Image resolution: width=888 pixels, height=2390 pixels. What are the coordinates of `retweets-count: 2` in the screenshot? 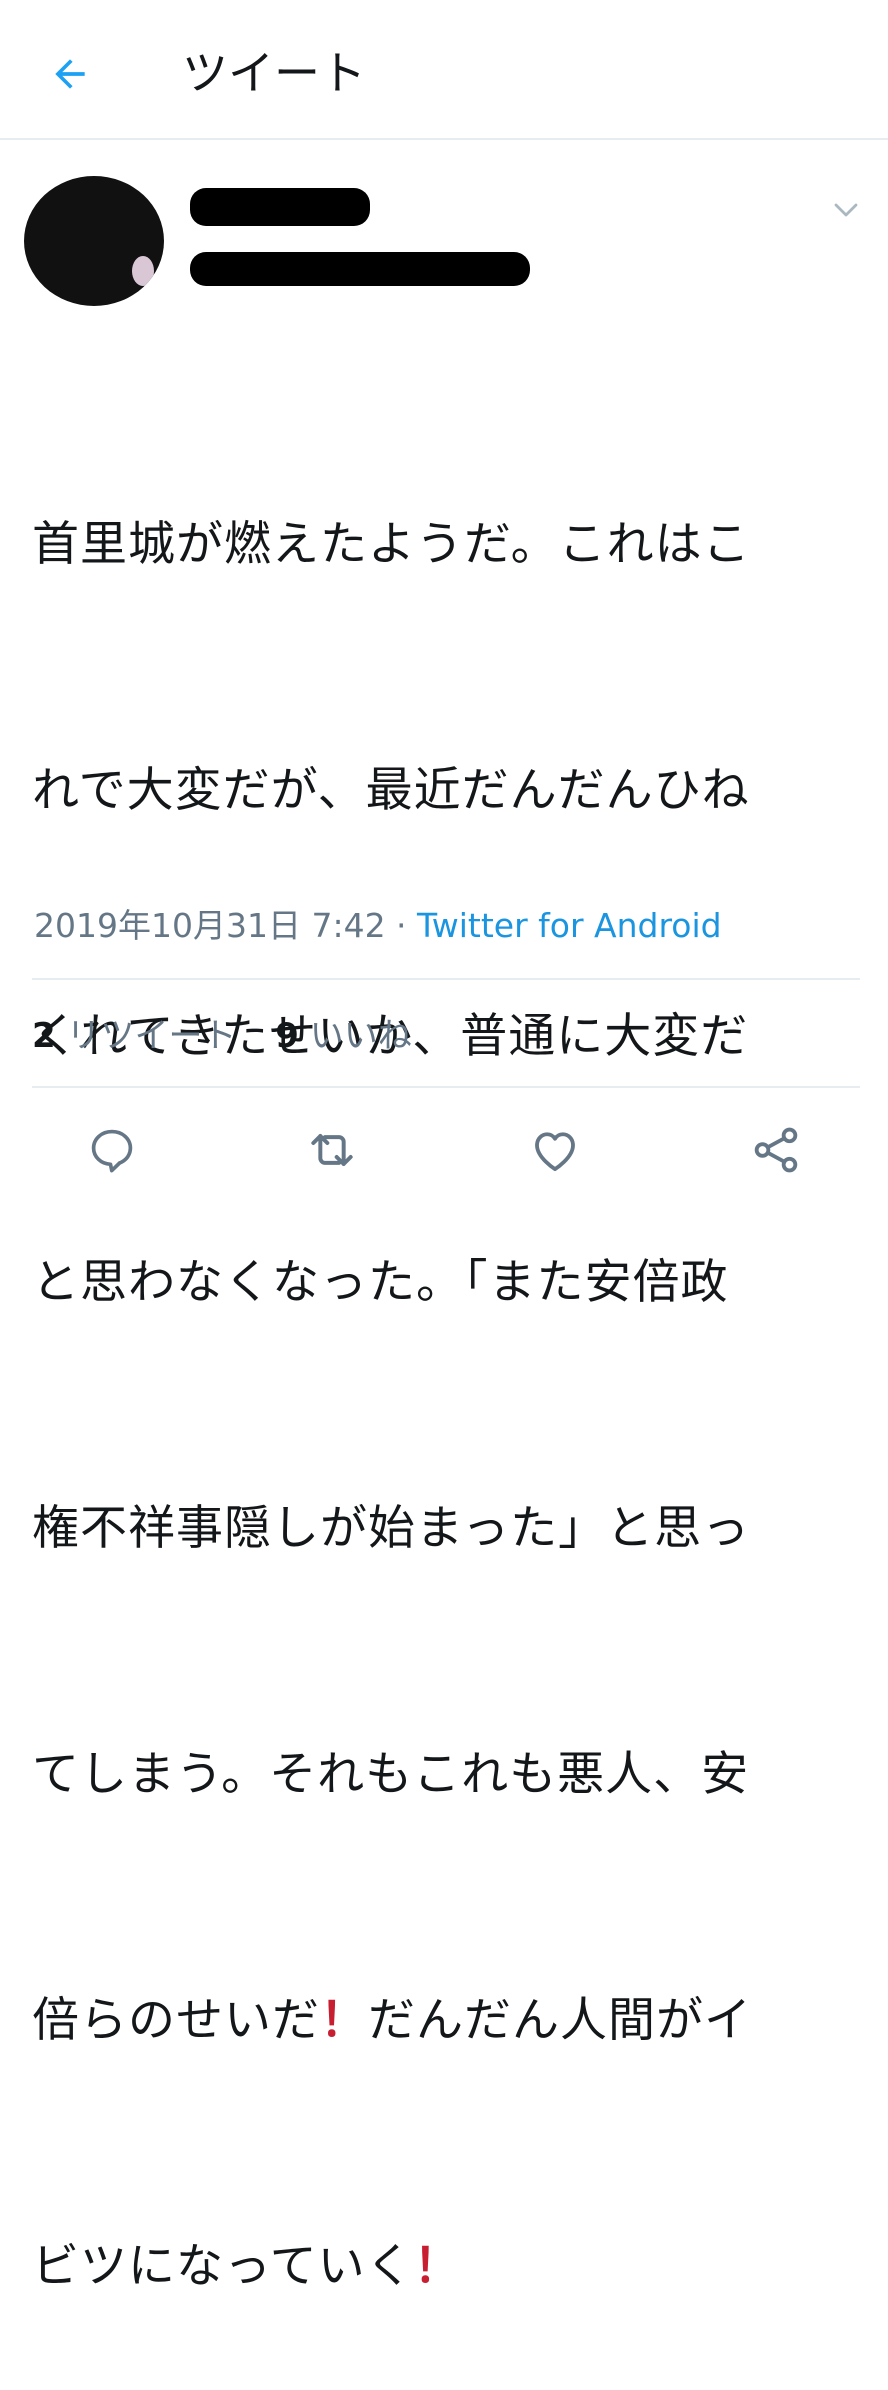 It's located at (44, 1036).